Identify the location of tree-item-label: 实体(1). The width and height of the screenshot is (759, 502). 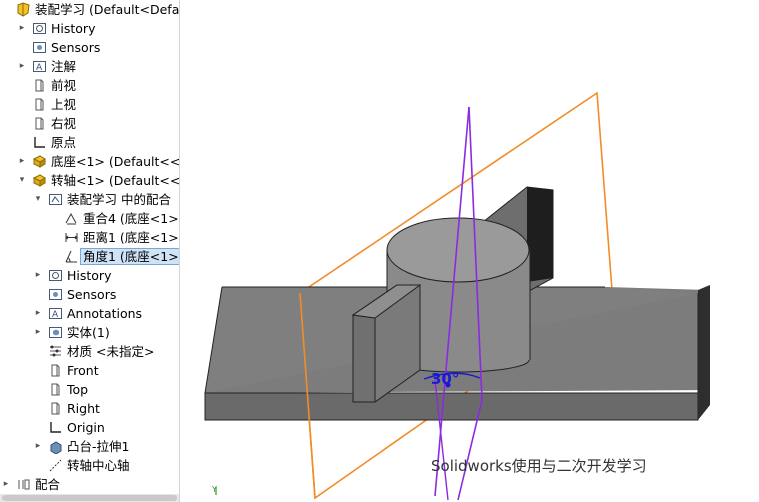
(88, 332).